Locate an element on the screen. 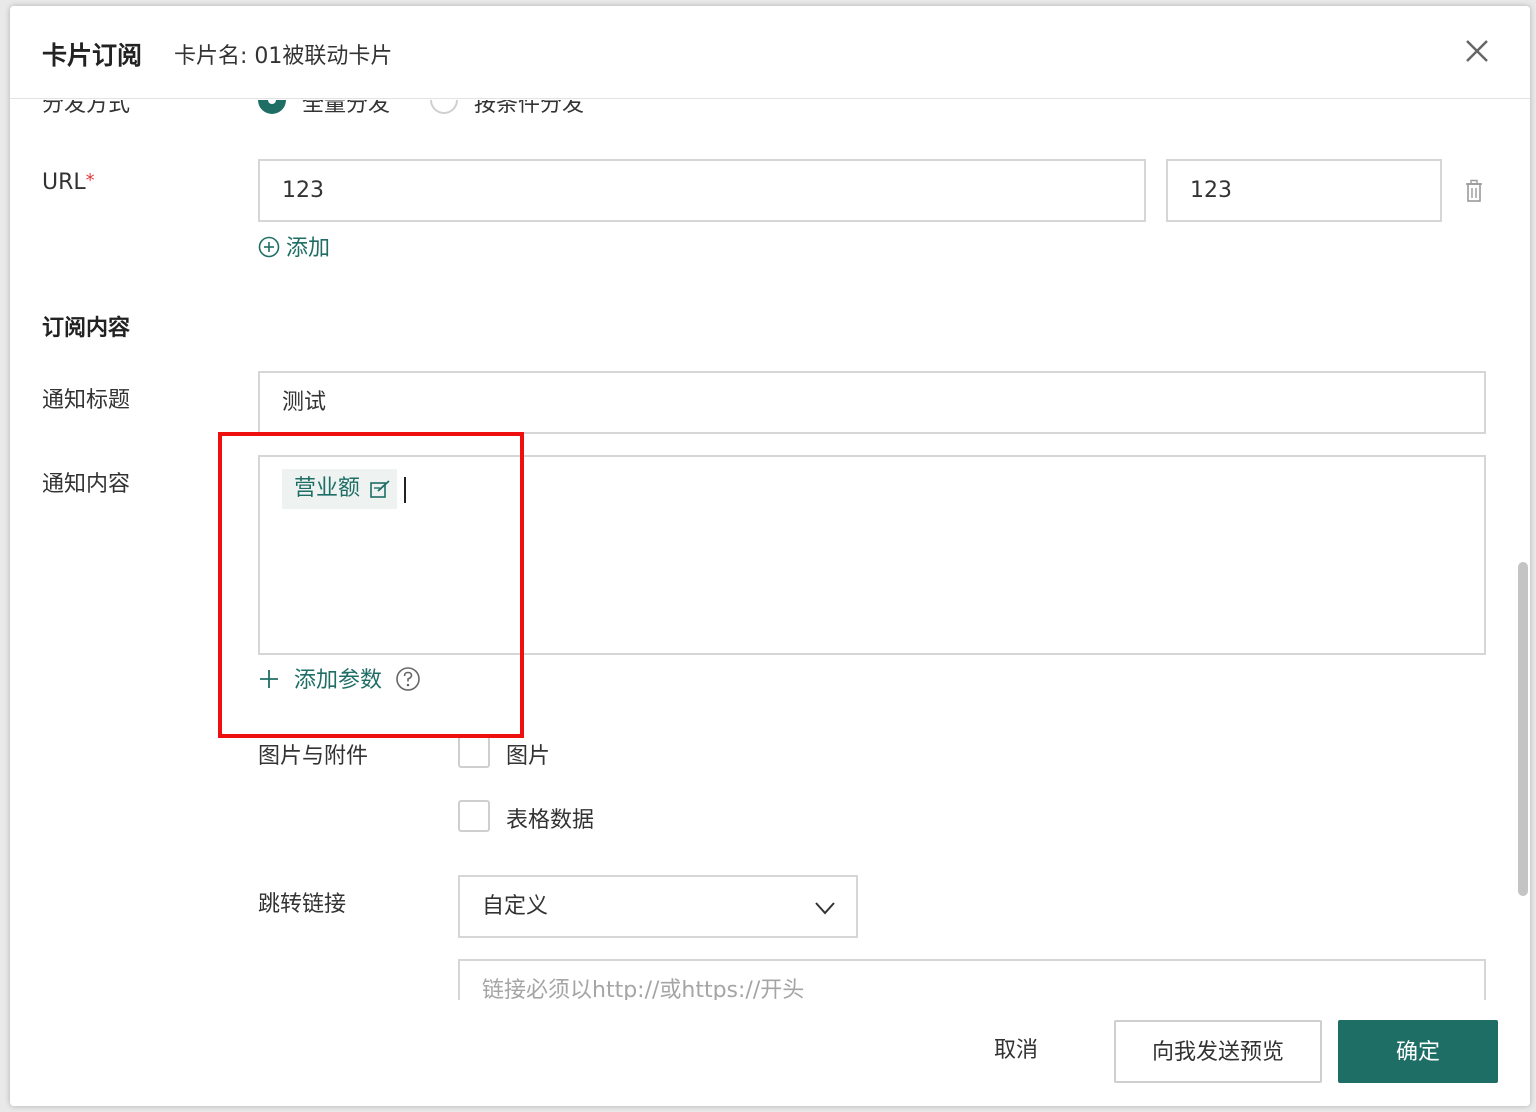 The height and width of the screenshot is (1112, 1536). scrollbar is located at coordinates (1523, 729).